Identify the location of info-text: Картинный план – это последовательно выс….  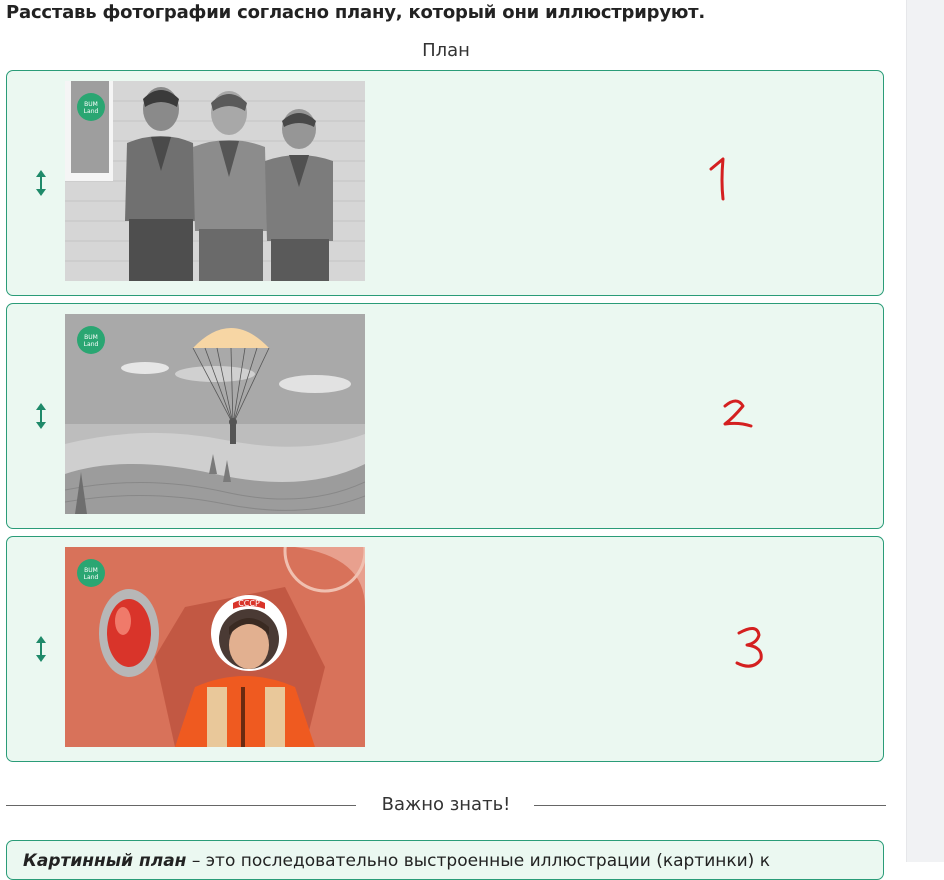
(396, 861).